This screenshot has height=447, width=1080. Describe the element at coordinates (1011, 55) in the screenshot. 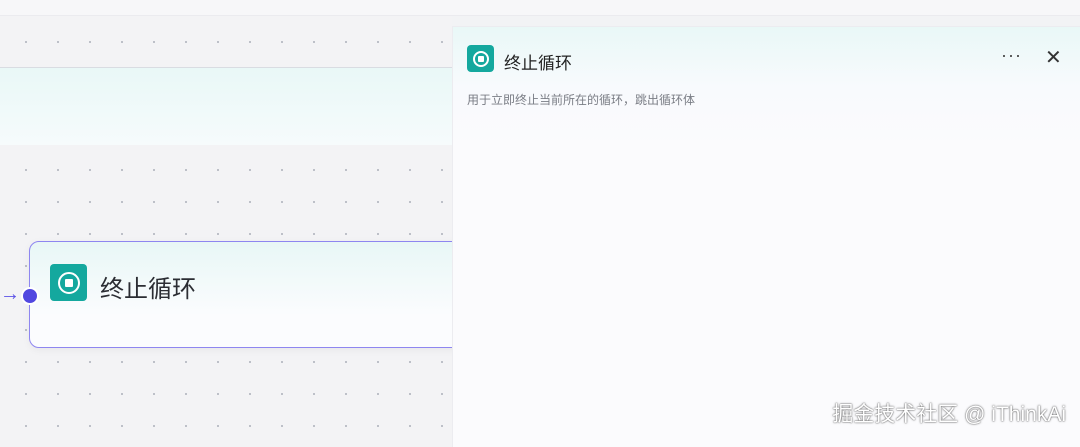

I see `more-options-button: ···` at that location.